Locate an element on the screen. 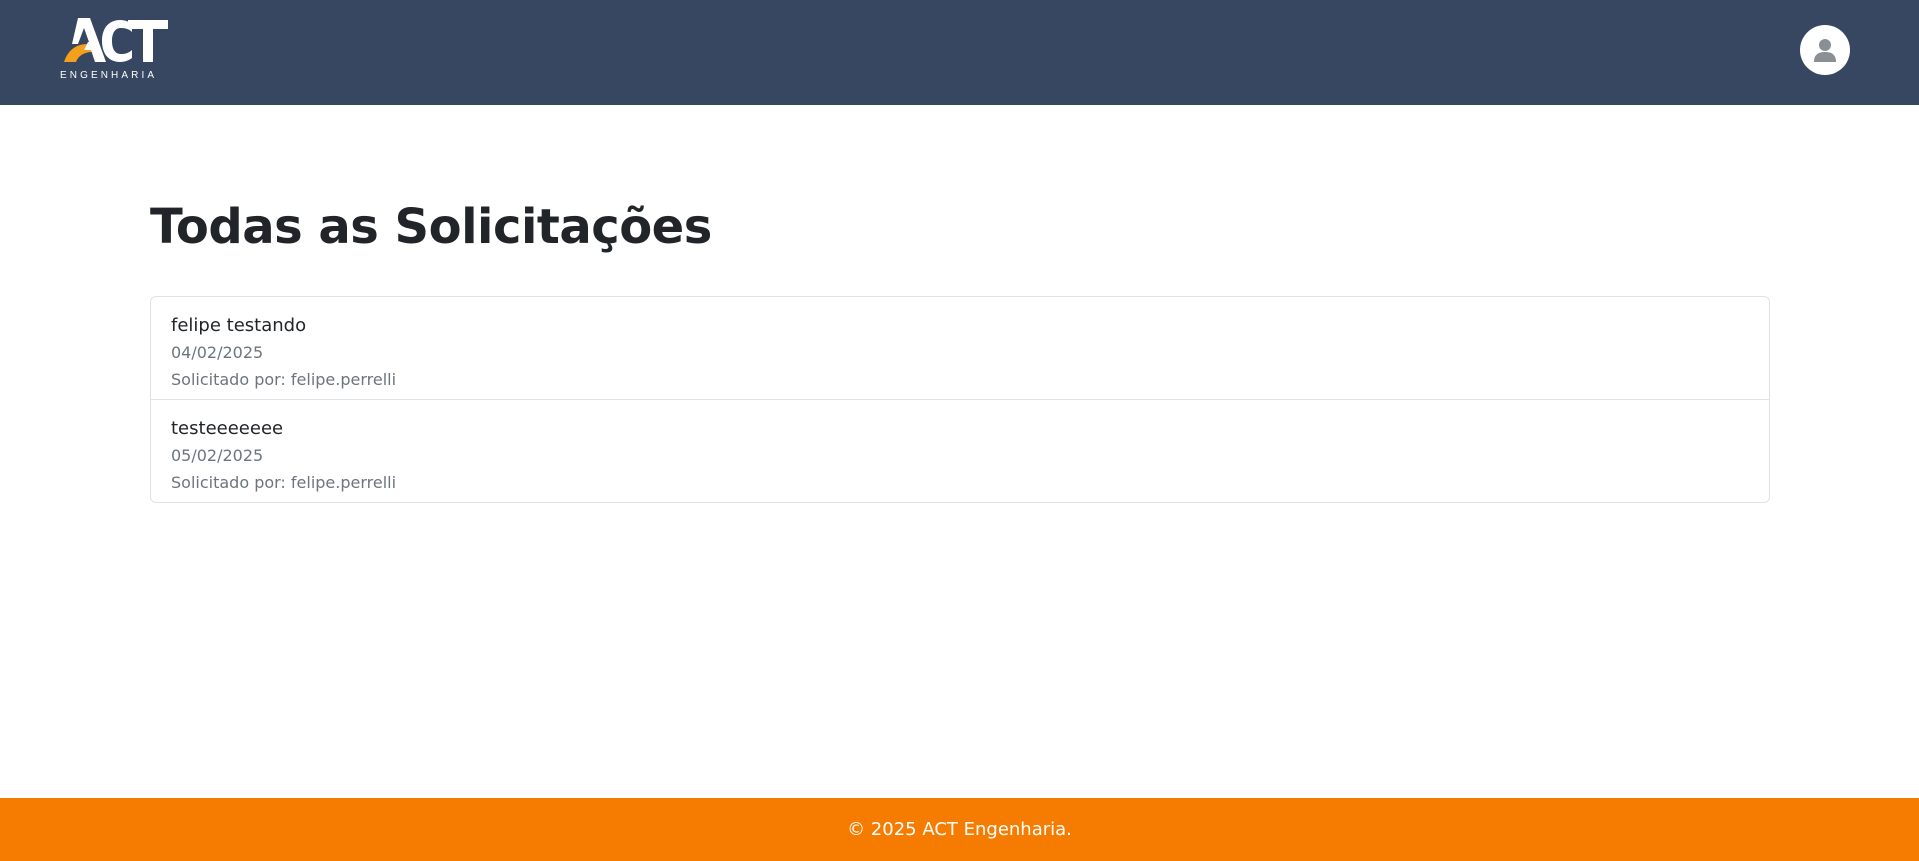 The height and width of the screenshot is (861, 1919). page-footer: © 2025 ACT Engenharia. is located at coordinates (959, 829).